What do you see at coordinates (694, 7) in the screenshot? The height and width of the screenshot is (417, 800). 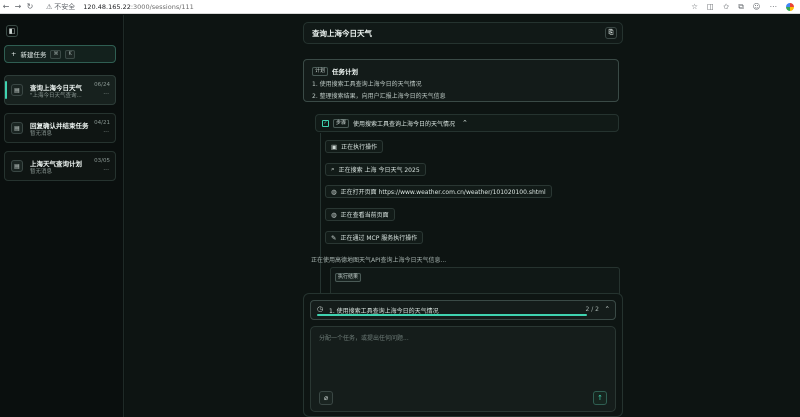 I see `star-icon: ☆` at bounding box center [694, 7].